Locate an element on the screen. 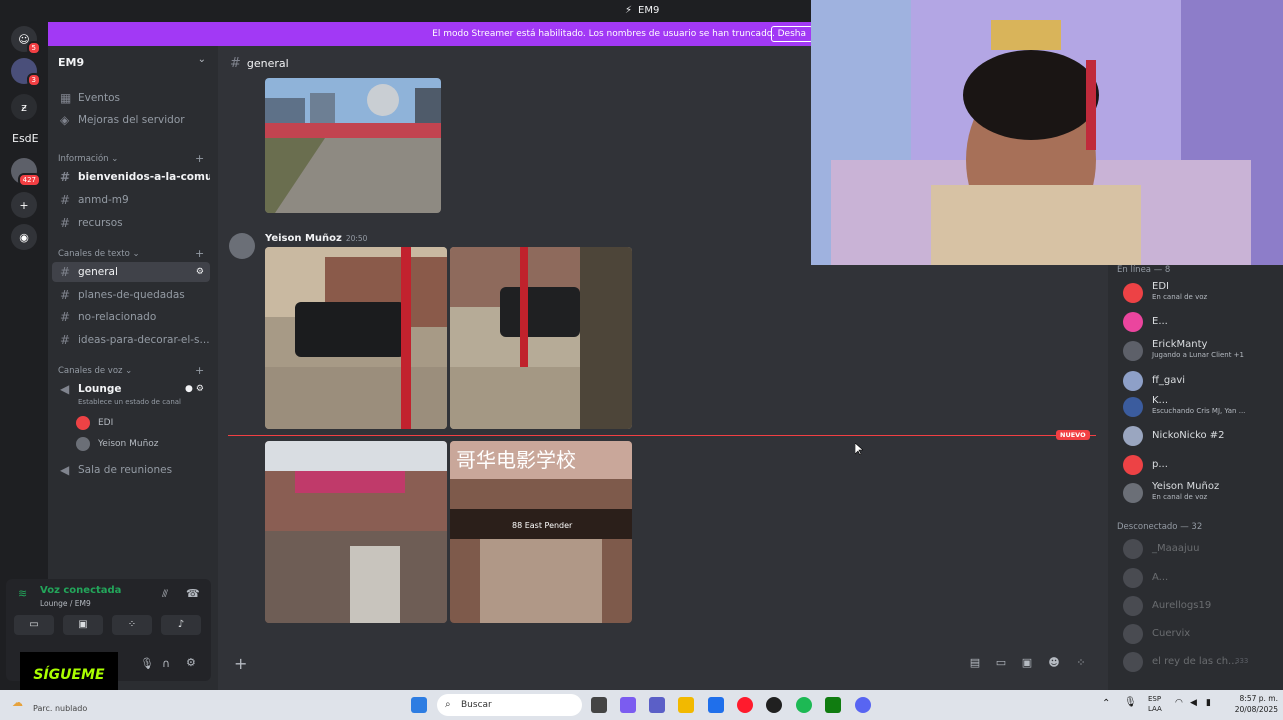 Image resolution: width=1283 pixels, height=720 pixels. add-server-button: + is located at coordinates (24, 205).